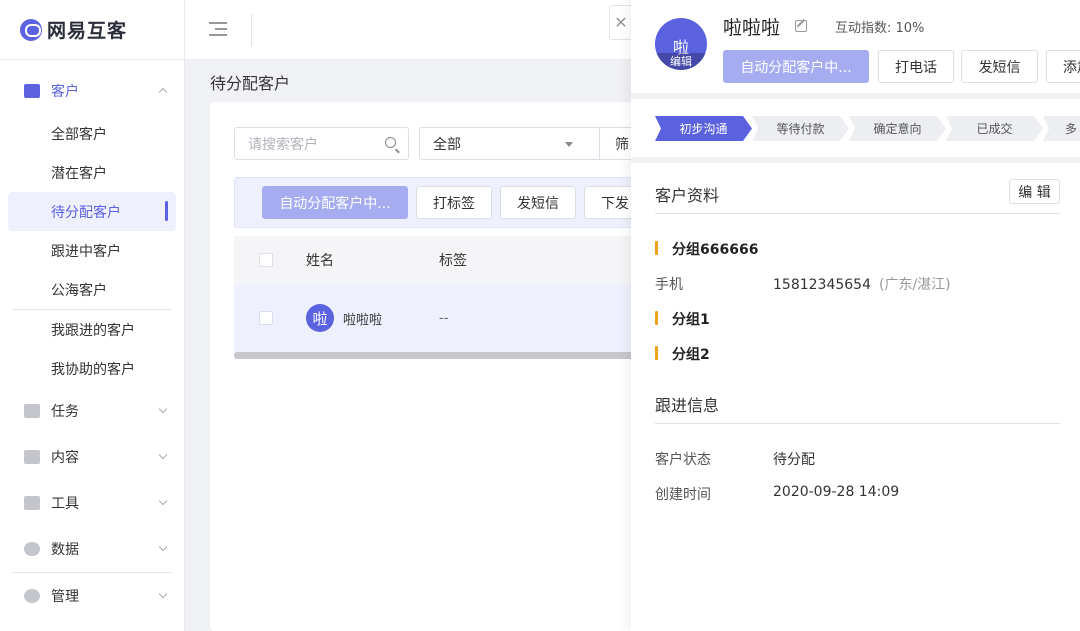 The width and height of the screenshot is (1080, 631). I want to click on menu-group-label: 客户, so click(65, 92).